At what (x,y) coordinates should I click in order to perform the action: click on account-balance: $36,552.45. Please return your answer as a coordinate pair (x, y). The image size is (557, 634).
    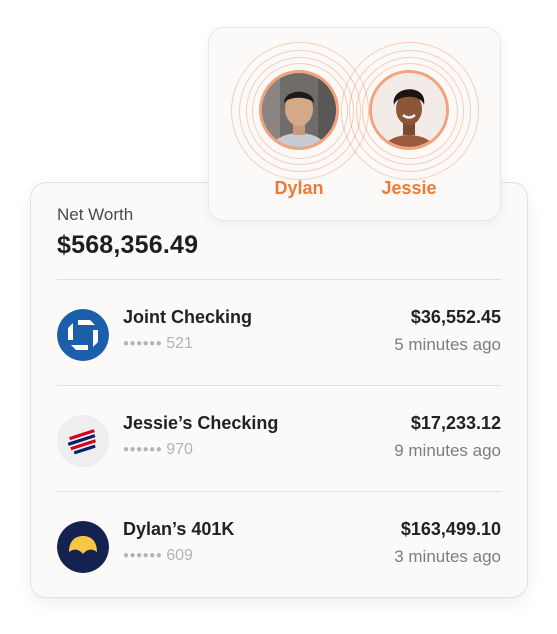
    Looking at the image, I should click on (455, 317).